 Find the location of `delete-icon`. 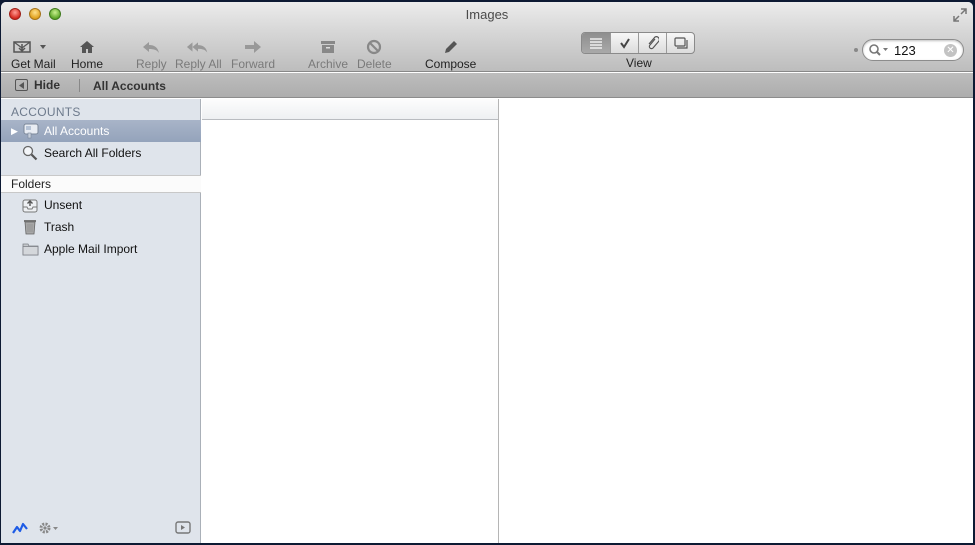

delete-icon is located at coordinates (374, 46).